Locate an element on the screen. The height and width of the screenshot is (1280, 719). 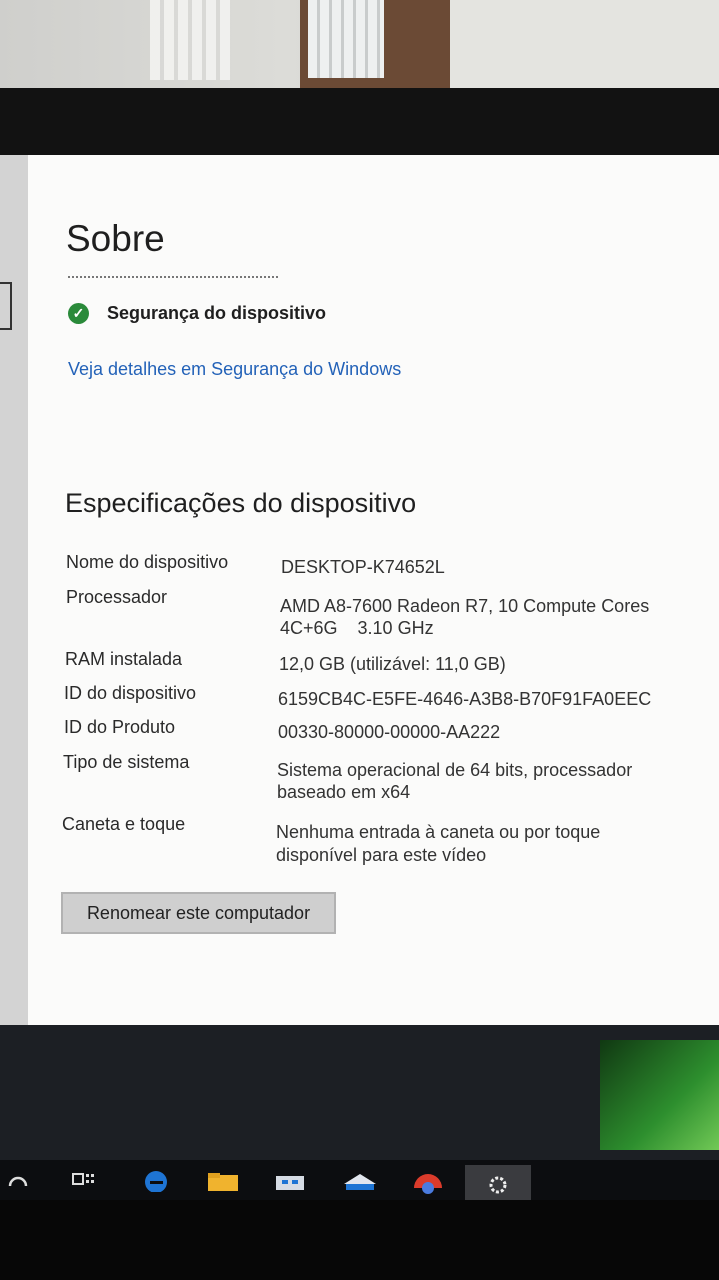
rename-pc-button: Renomear este computador is located at coordinates (198, 913).